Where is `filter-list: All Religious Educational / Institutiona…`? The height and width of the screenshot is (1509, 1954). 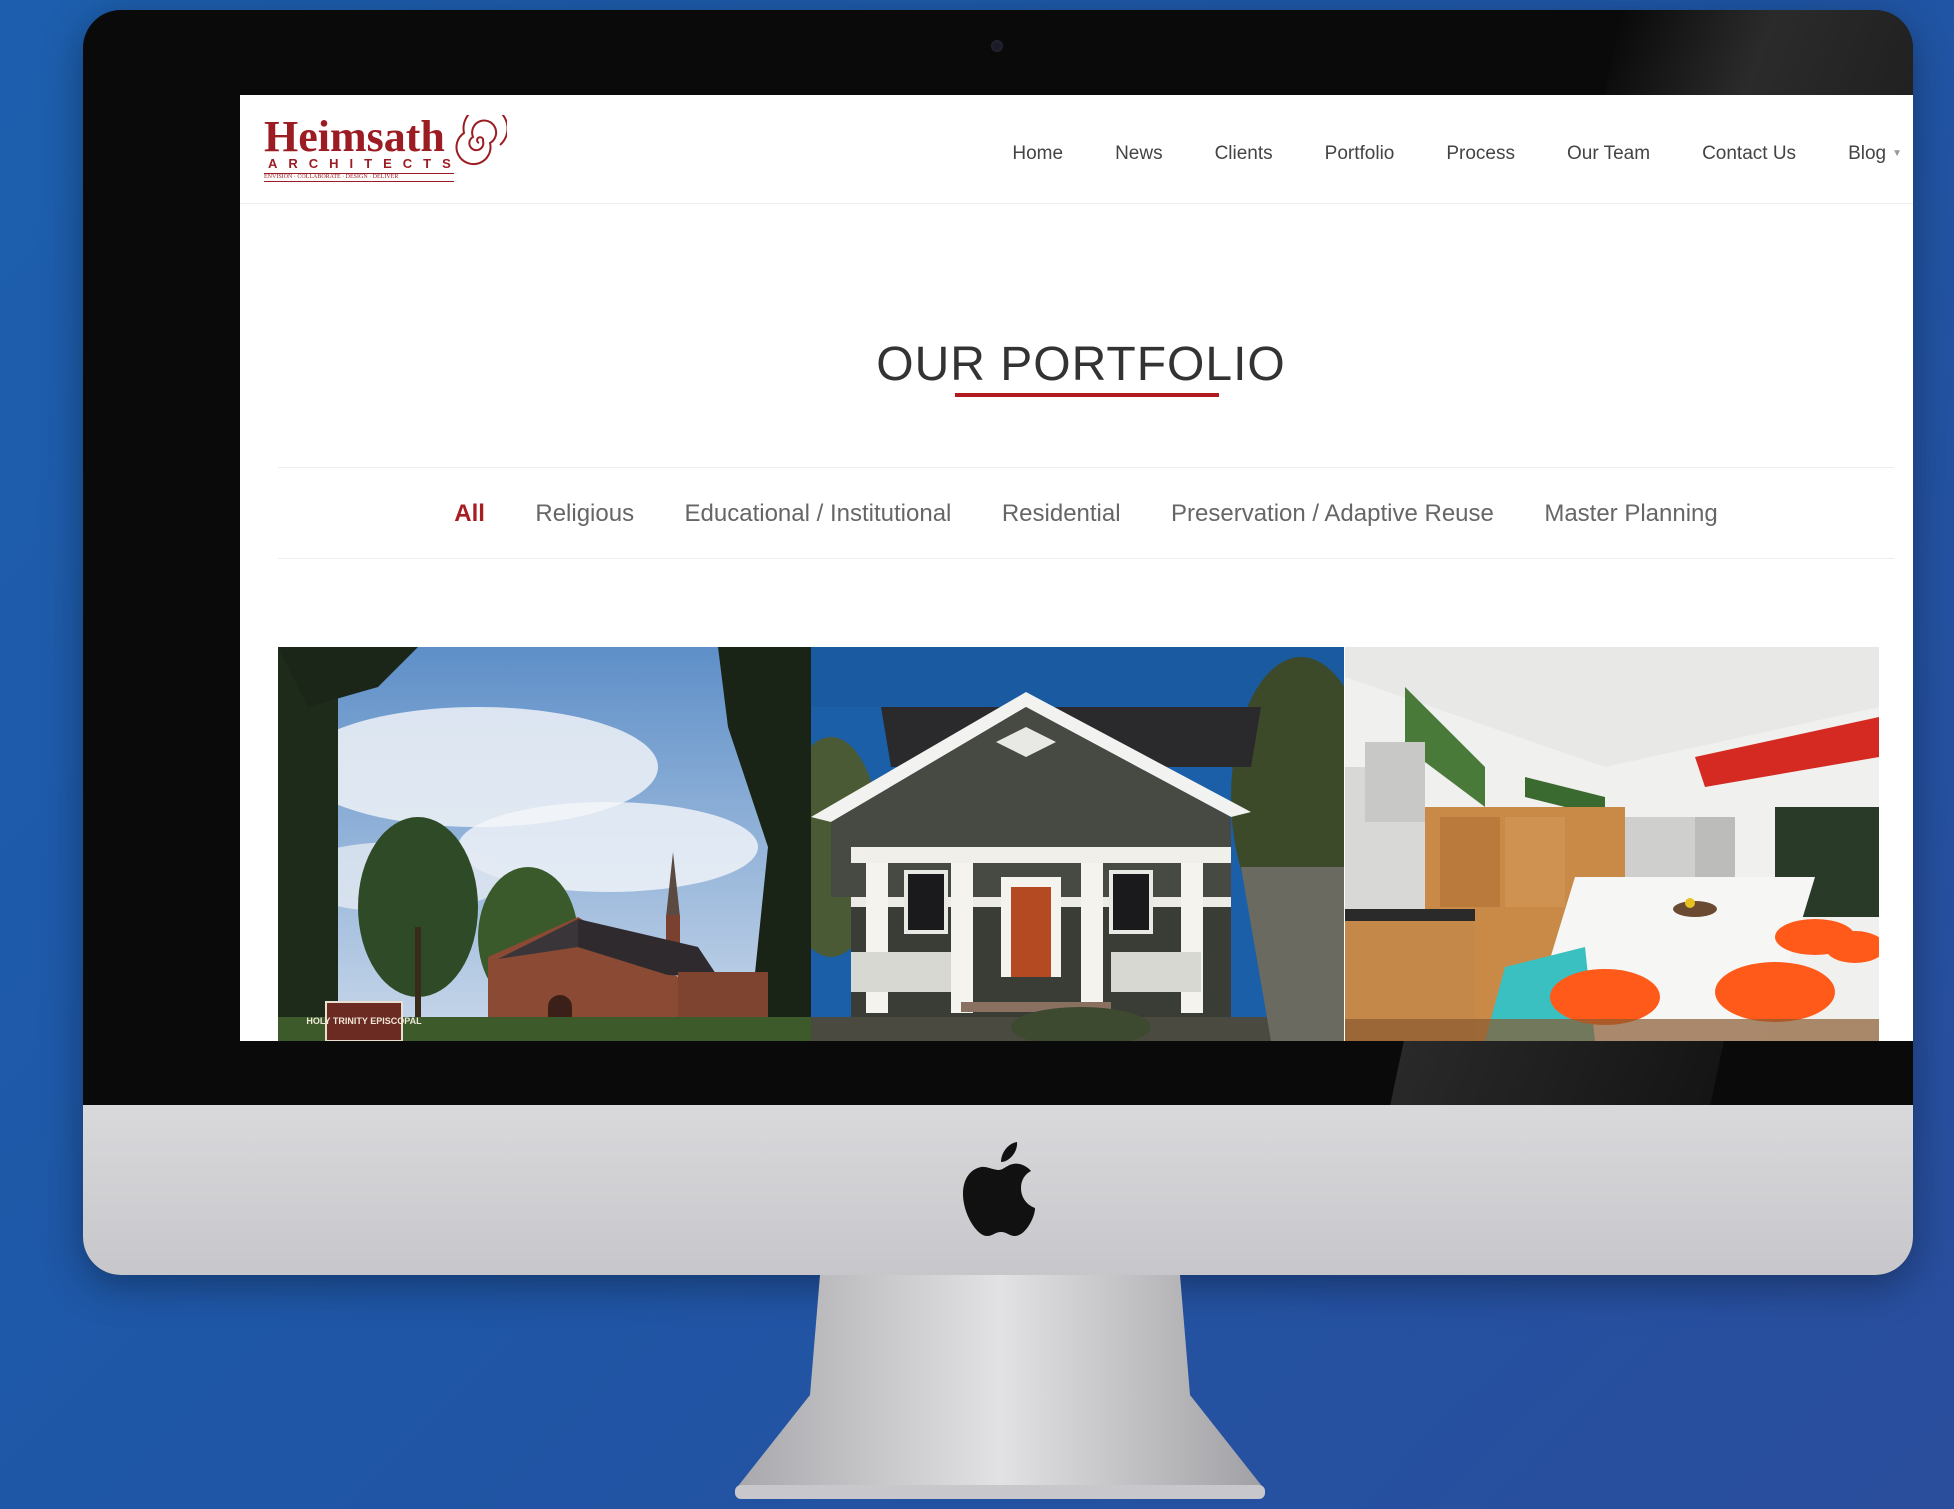 filter-list: All Religious Educational / Institutiona… is located at coordinates (1086, 514).